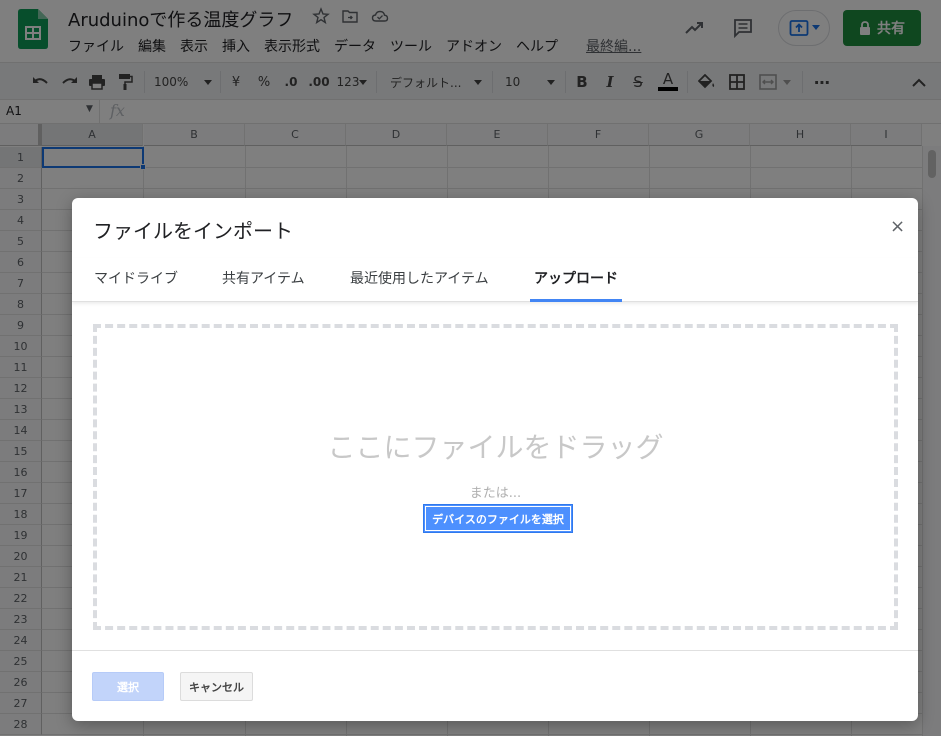  What do you see at coordinates (495, 280) in the screenshot?
I see `dialog-tabs: マイドライブ 共有アイテム 最近使用したアイテム アップロード` at bounding box center [495, 280].